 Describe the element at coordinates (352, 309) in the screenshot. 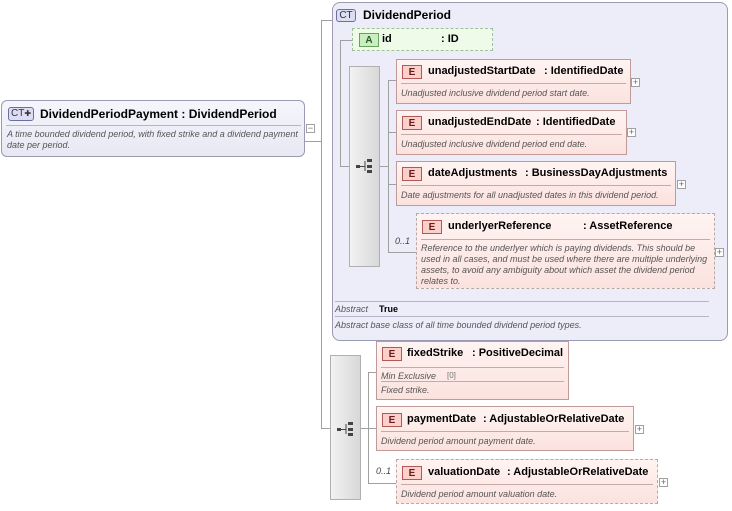

I see `abstract-label: Abstract` at that location.